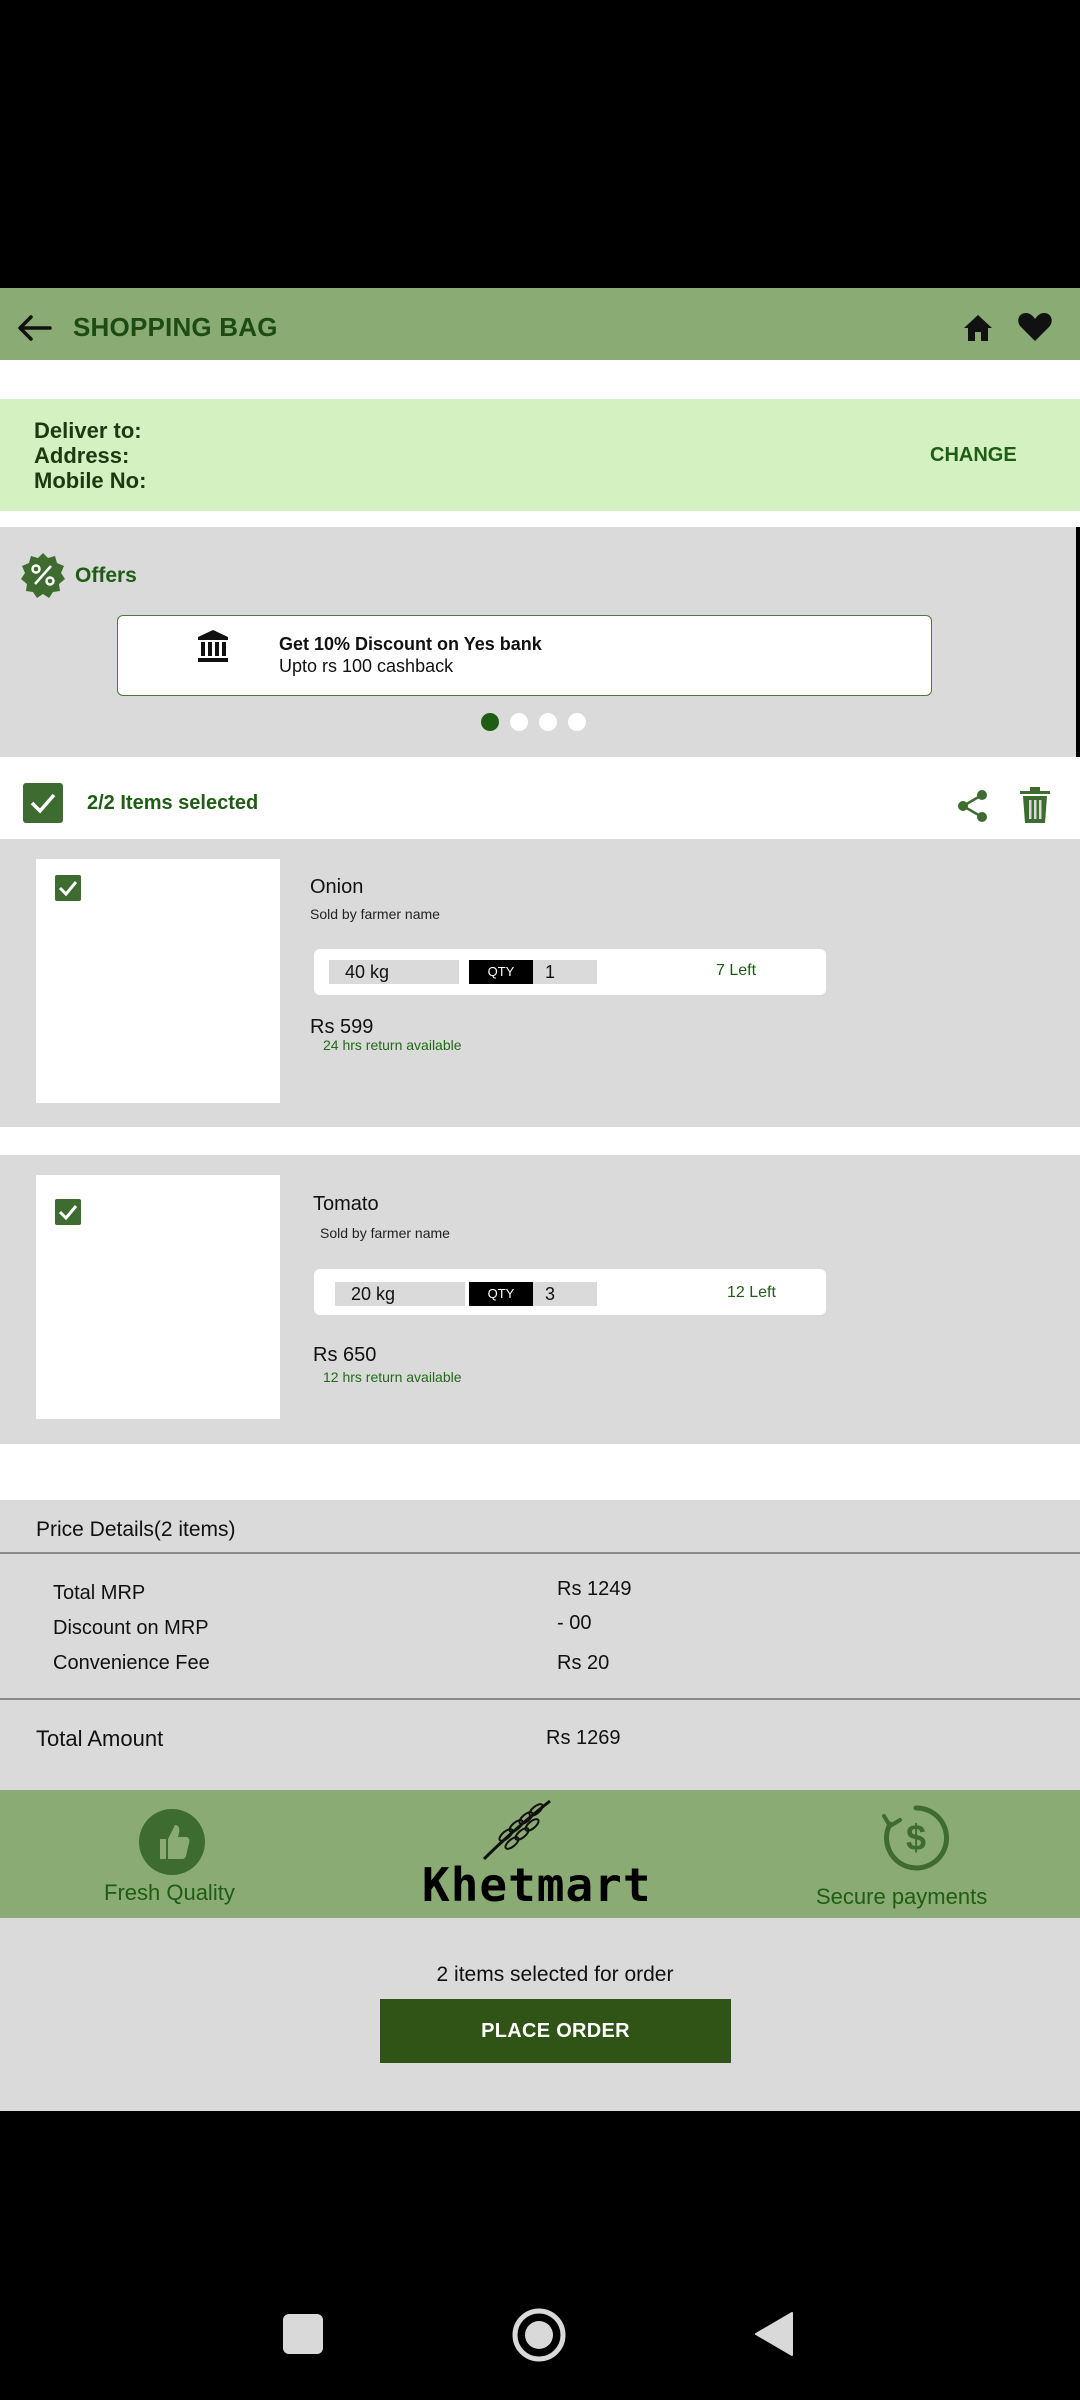 The image size is (1080, 2400). Describe the element at coordinates (394, 972) in the screenshot. I see `weight-select: 40 kg` at that location.